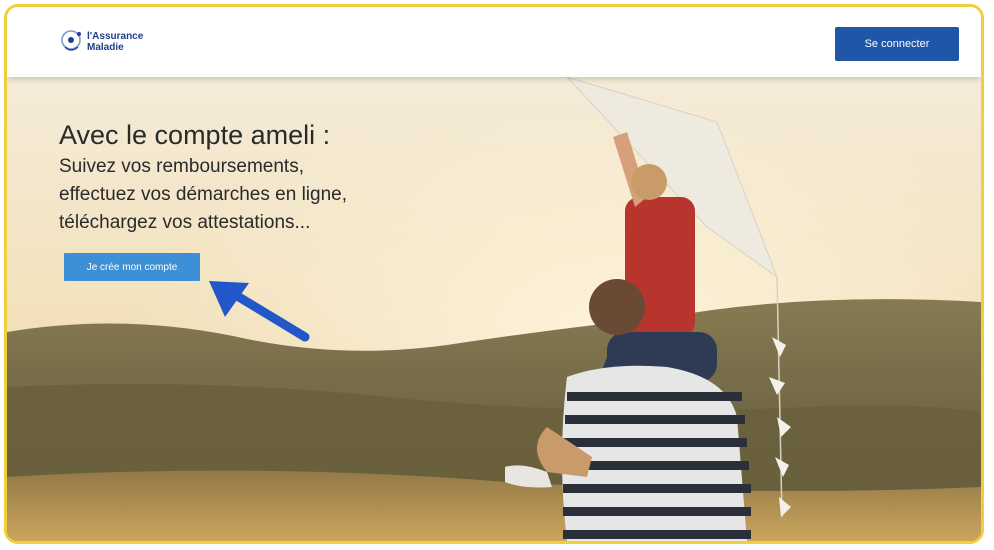 Image resolution: width=994 pixels, height=550 pixels. I want to click on site-header: l'Assurance Maladie Se connecter, so click(494, 42).